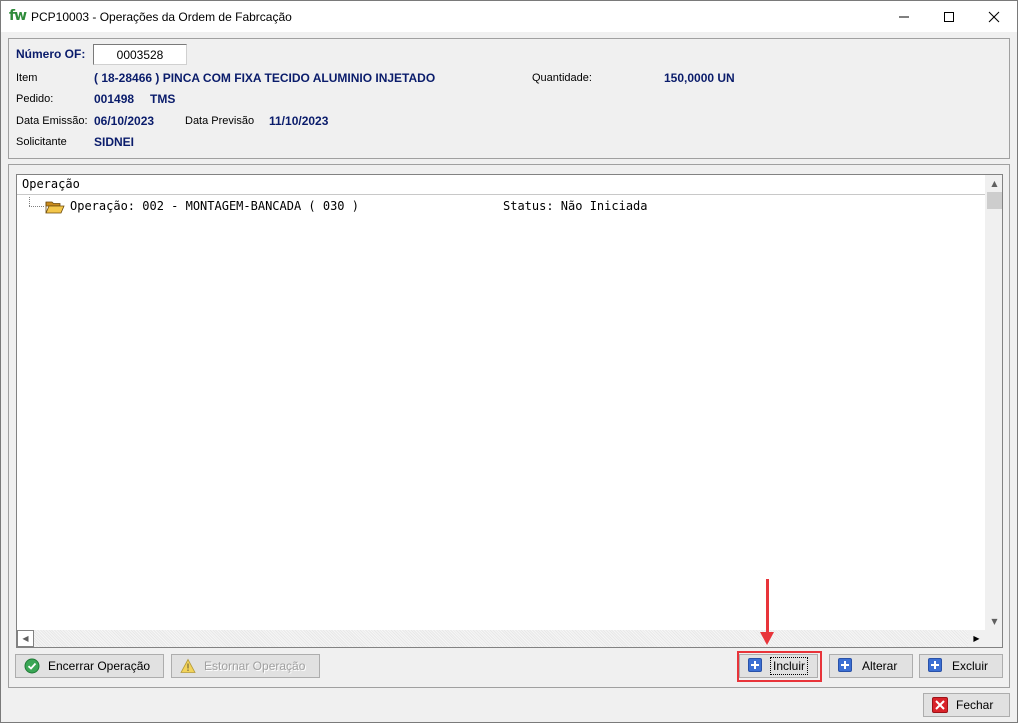  I want to click on incluir-label: Incluir, so click(789, 666).